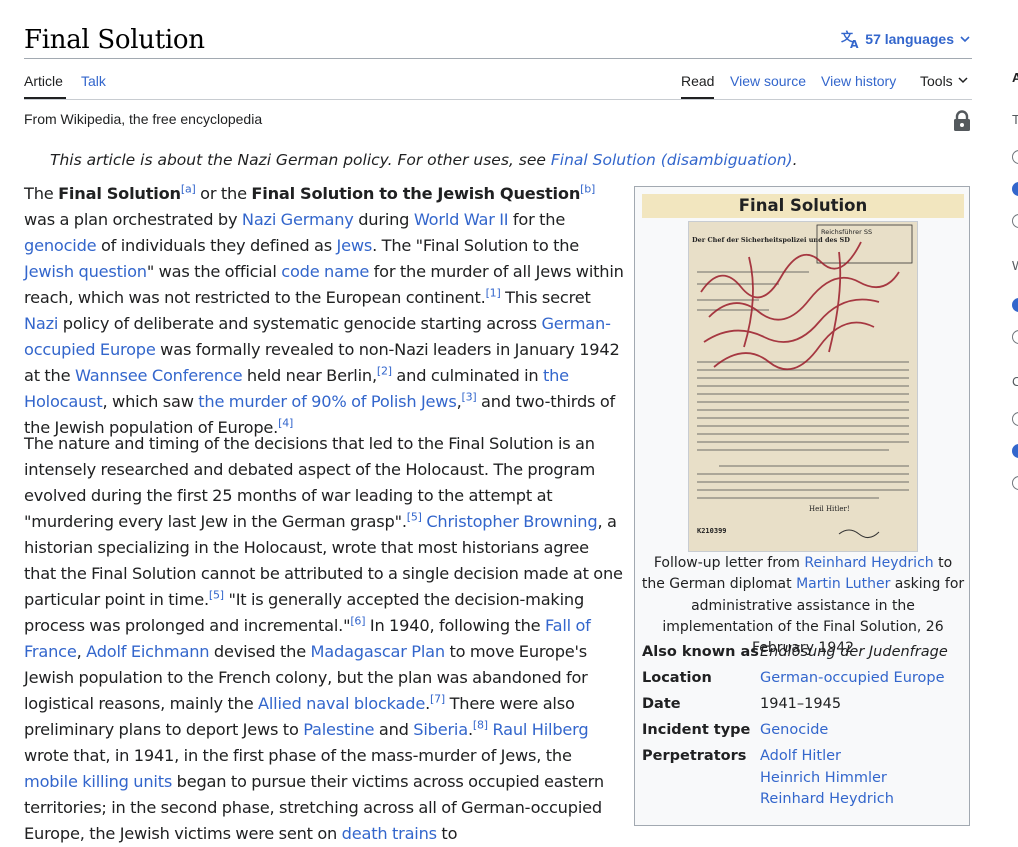 Image resolution: width=1018 pixels, height=847 pixels. Describe the element at coordinates (827, 779) in the screenshot. I see `link-perpetrator: Heinrich Himmler` at that location.